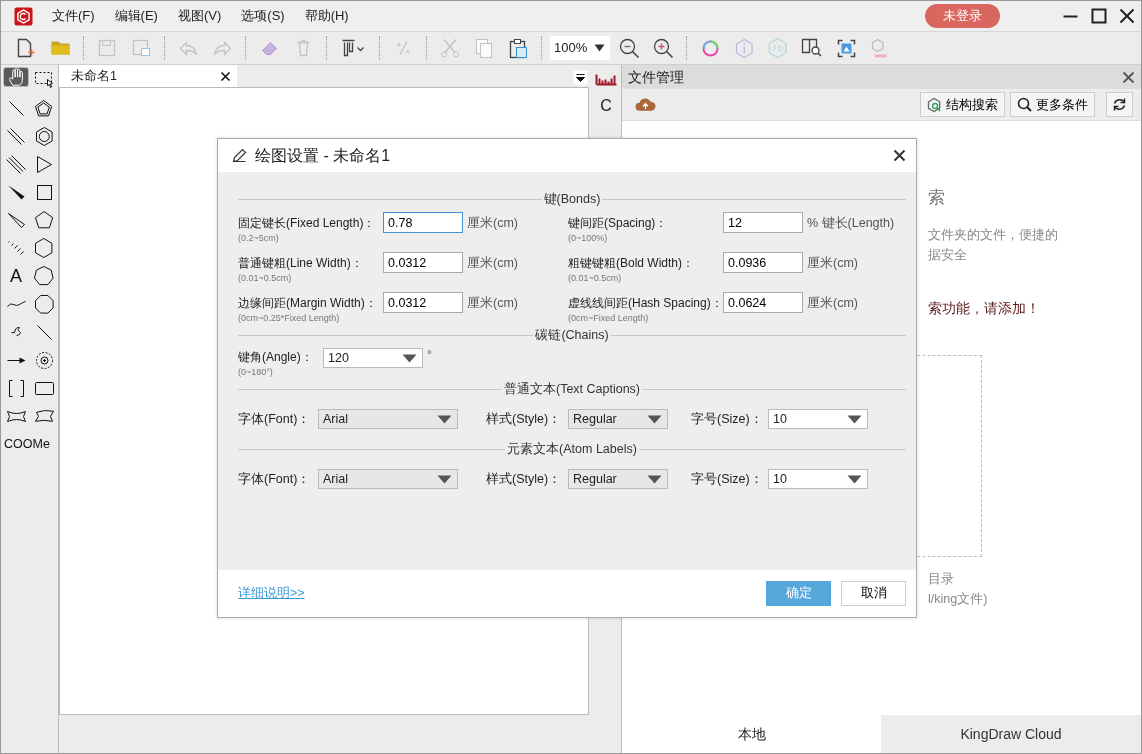 Image resolution: width=1142 pixels, height=754 pixels. Describe the element at coordinates (16, 388) in the screenshot. I see `brackets-icon` at that location.